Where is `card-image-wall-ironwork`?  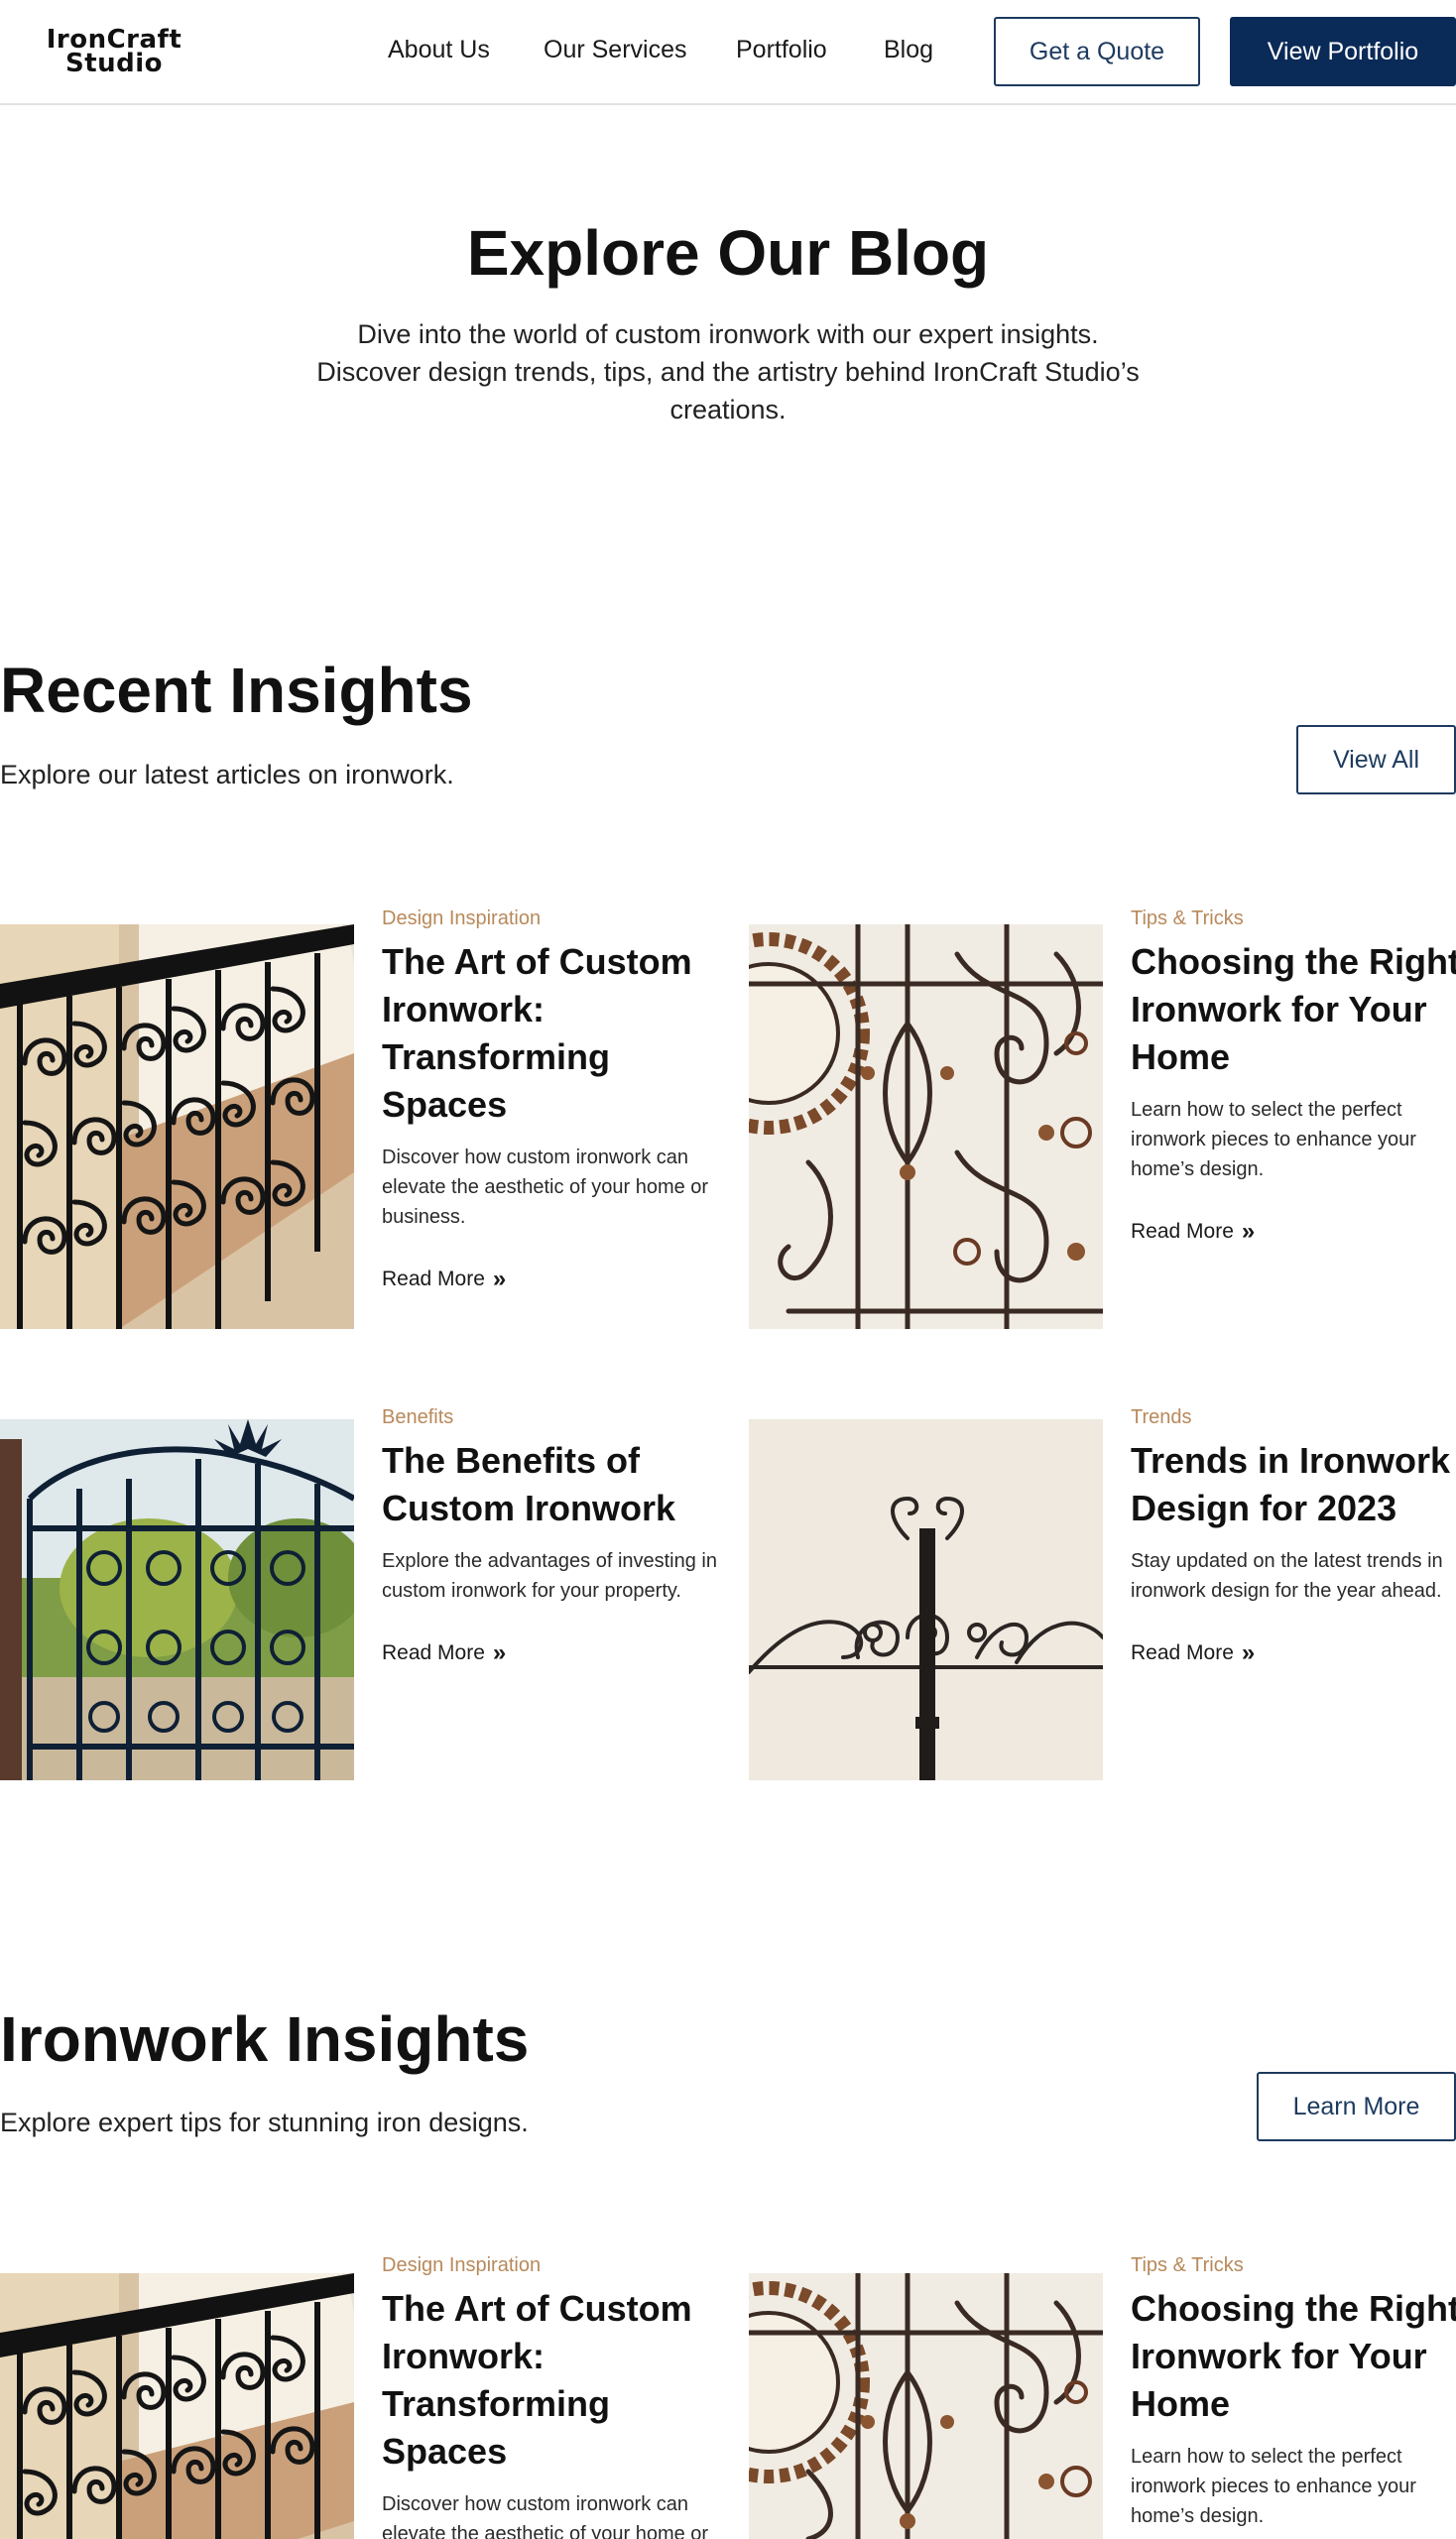 card-image-wall-ironwork is located at coordinates (926, 1599).